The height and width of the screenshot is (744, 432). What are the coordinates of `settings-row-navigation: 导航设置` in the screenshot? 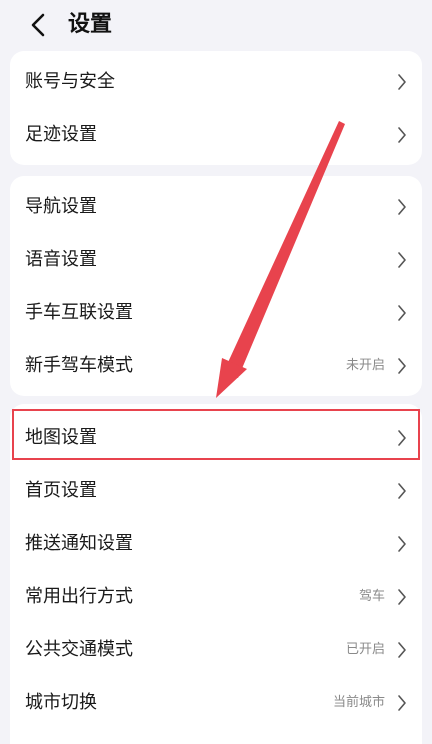 It's located at (216, 206).